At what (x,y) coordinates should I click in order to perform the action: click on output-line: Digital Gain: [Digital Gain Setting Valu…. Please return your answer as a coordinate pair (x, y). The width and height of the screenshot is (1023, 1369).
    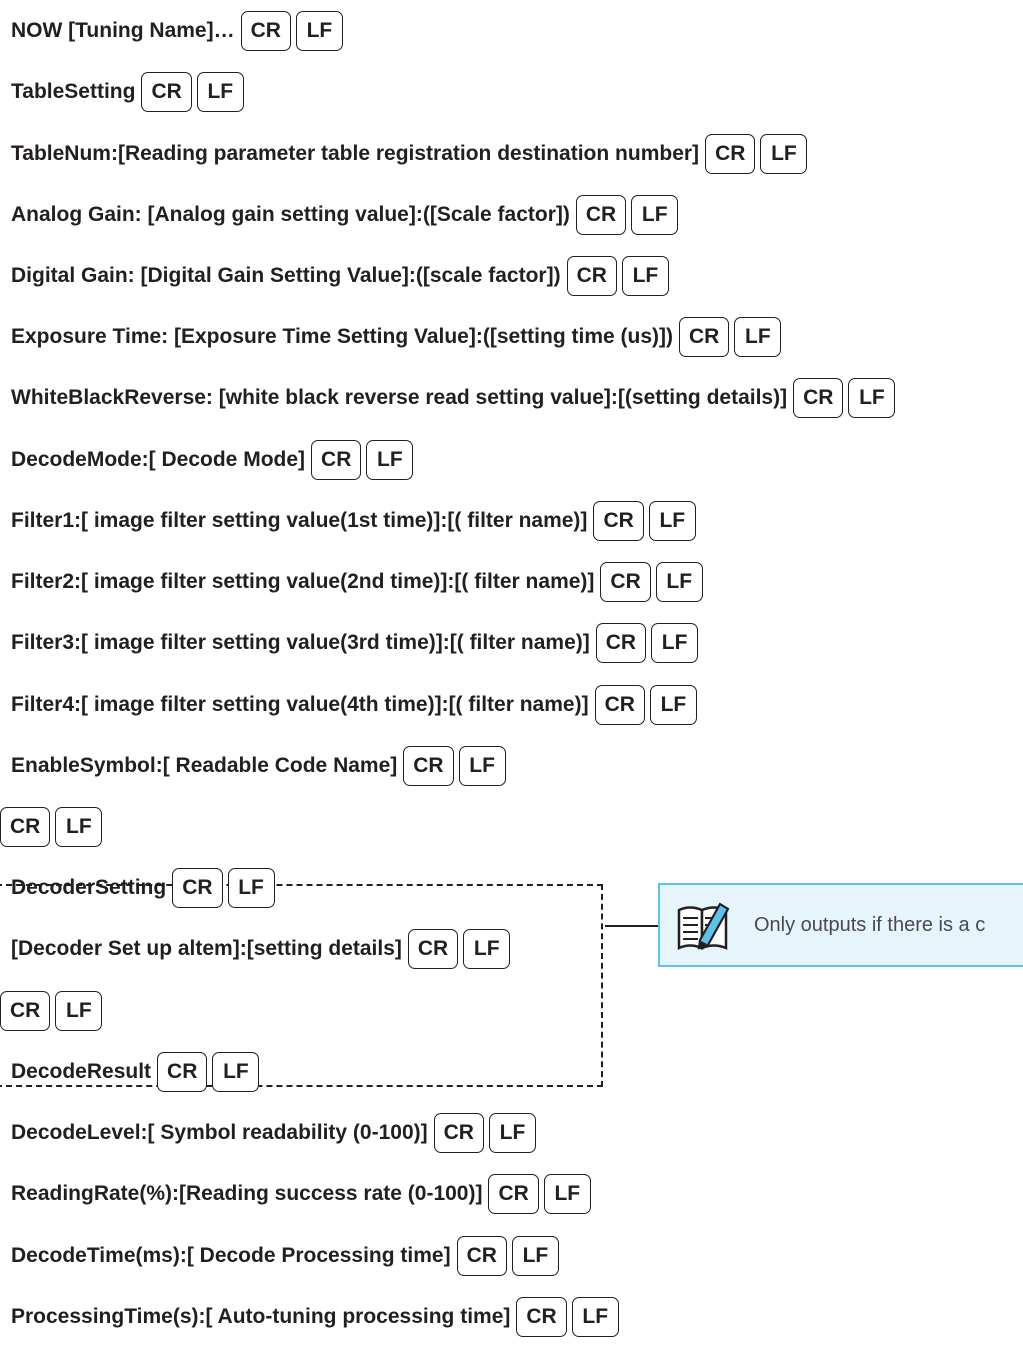
    Looking at the image, I should click on (340, 276).